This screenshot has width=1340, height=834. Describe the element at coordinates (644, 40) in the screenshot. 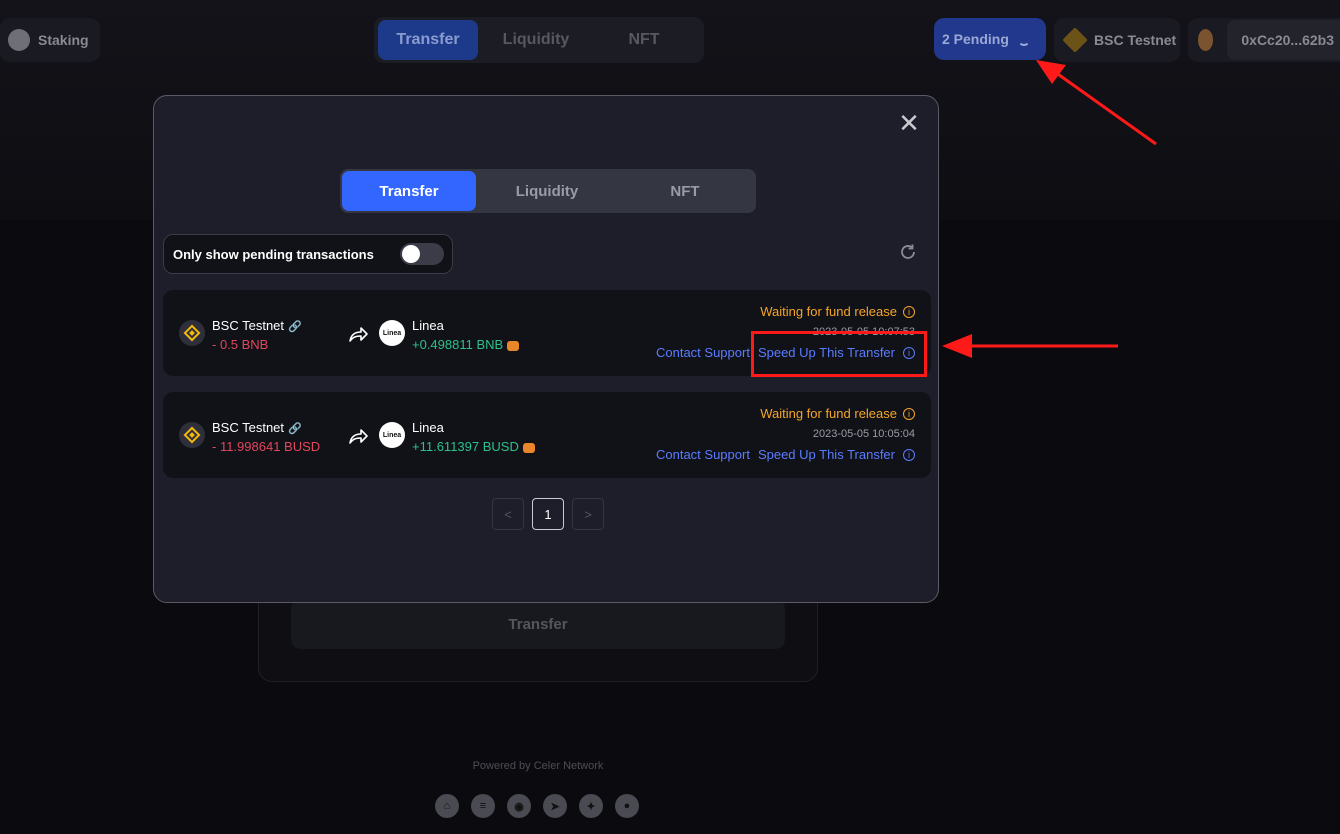

I see `top-tab-nft: NFT` at that location.